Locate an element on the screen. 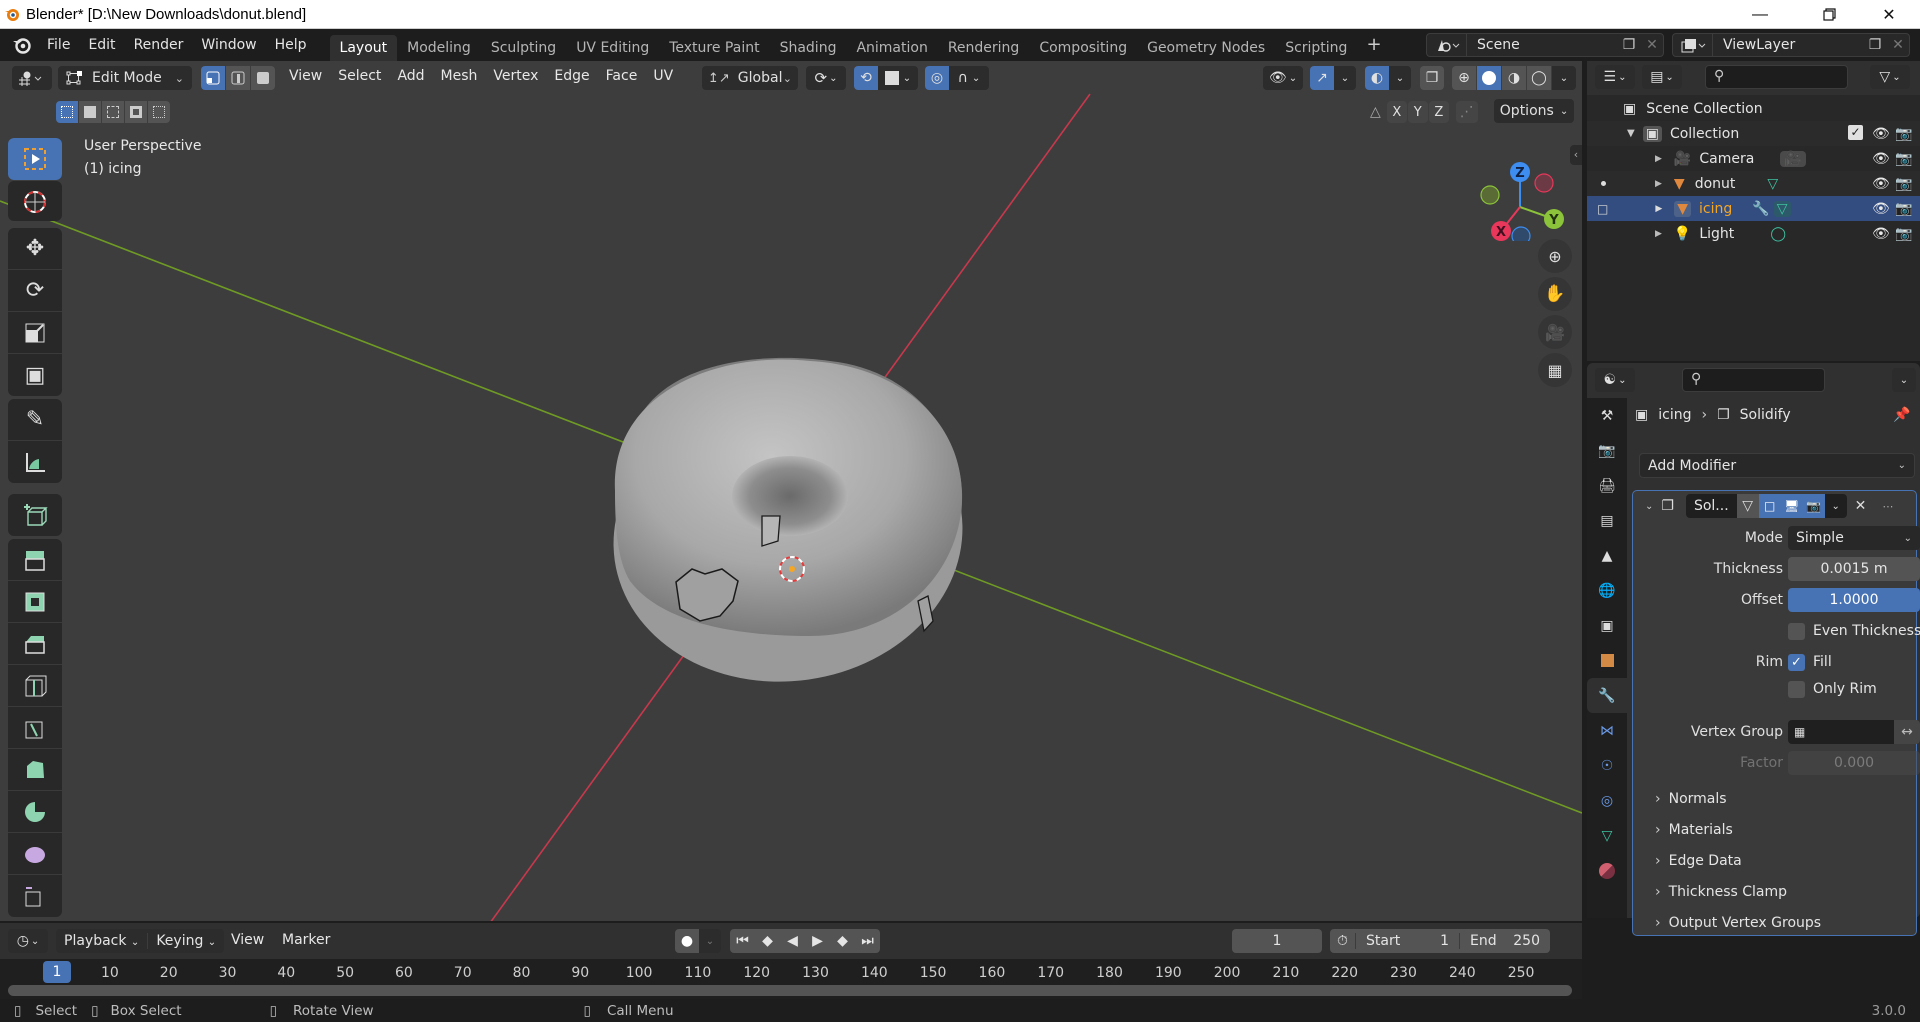 This screenshot has width=1920, height=1022. drag-handle-icon: ⋯ is located at coordinates (1887, 506).